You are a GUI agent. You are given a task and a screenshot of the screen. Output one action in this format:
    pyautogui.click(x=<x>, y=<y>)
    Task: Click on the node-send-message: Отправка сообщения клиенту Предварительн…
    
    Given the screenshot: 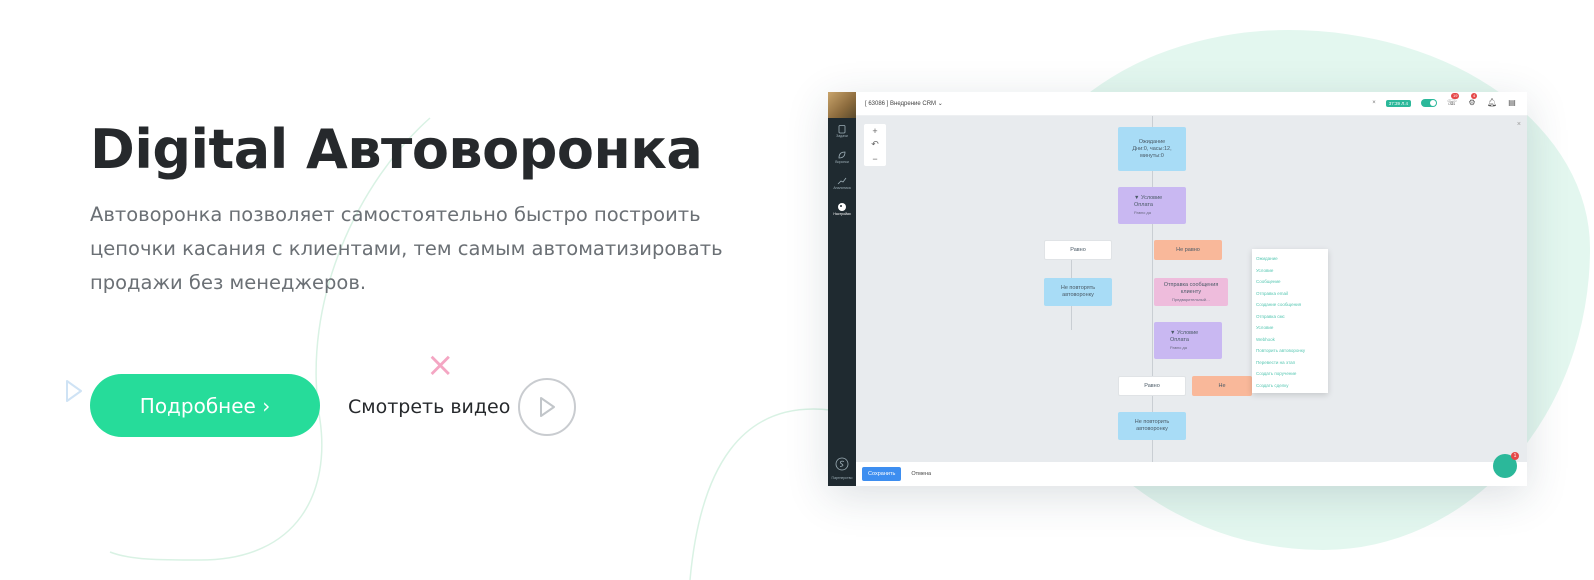 What is the action you would take?
    pyautogui.click(x=1191, y=292)
    